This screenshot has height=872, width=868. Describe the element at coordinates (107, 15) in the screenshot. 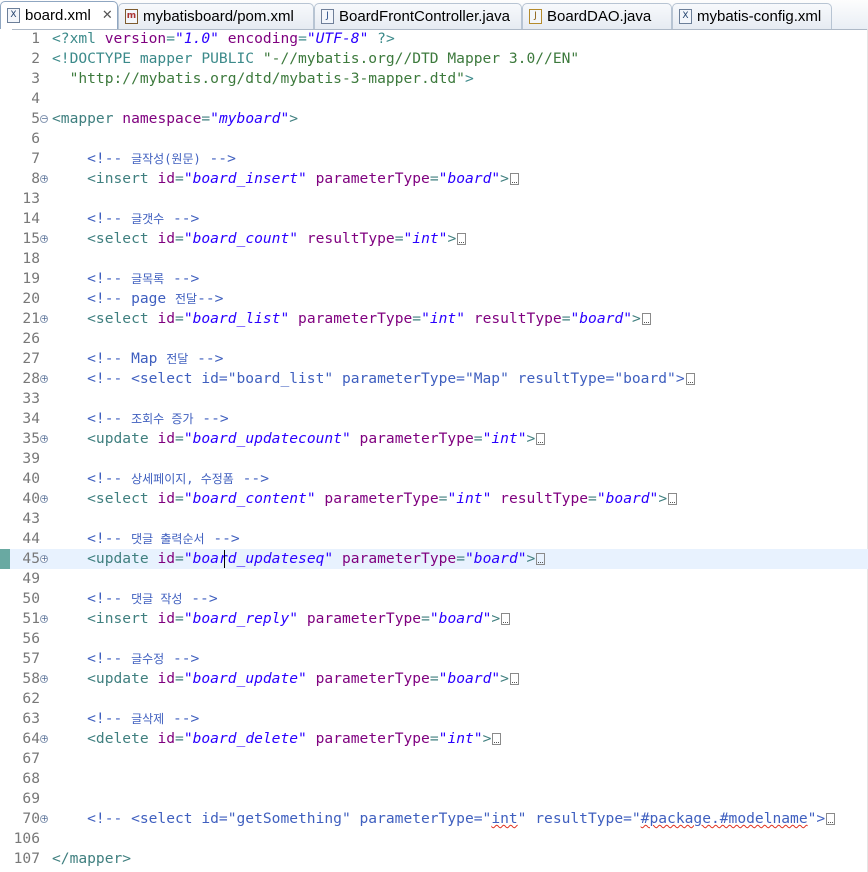

I see `close-icon: ✕` at that location.